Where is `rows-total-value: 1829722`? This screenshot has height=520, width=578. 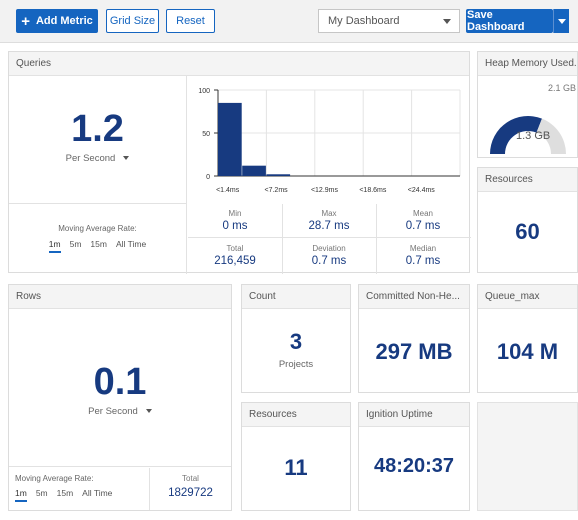 rows-total-value: 1829722 is located at coordinates (190, 493).